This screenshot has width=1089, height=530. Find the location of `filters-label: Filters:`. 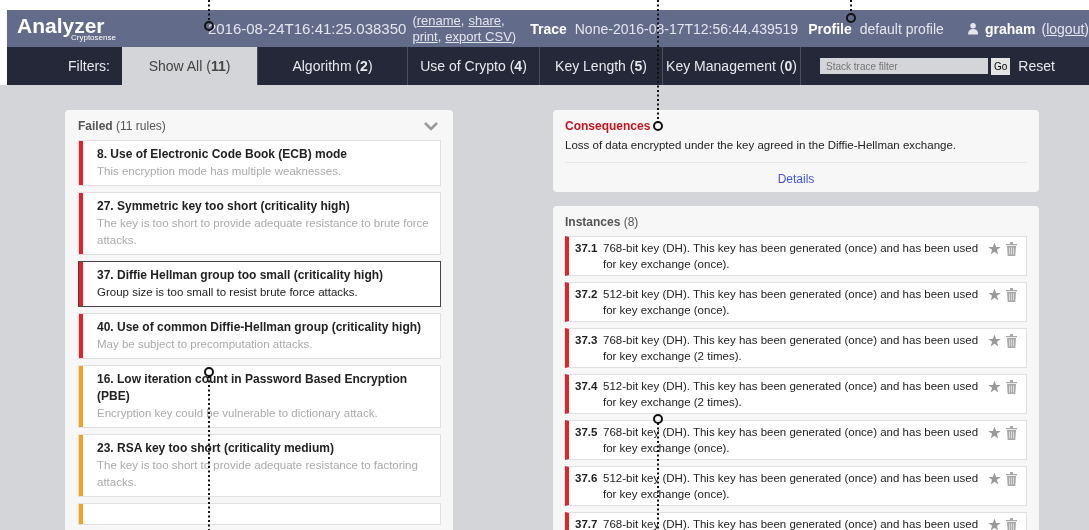

filters-label: Filters: is located at coordinates (89, 66).